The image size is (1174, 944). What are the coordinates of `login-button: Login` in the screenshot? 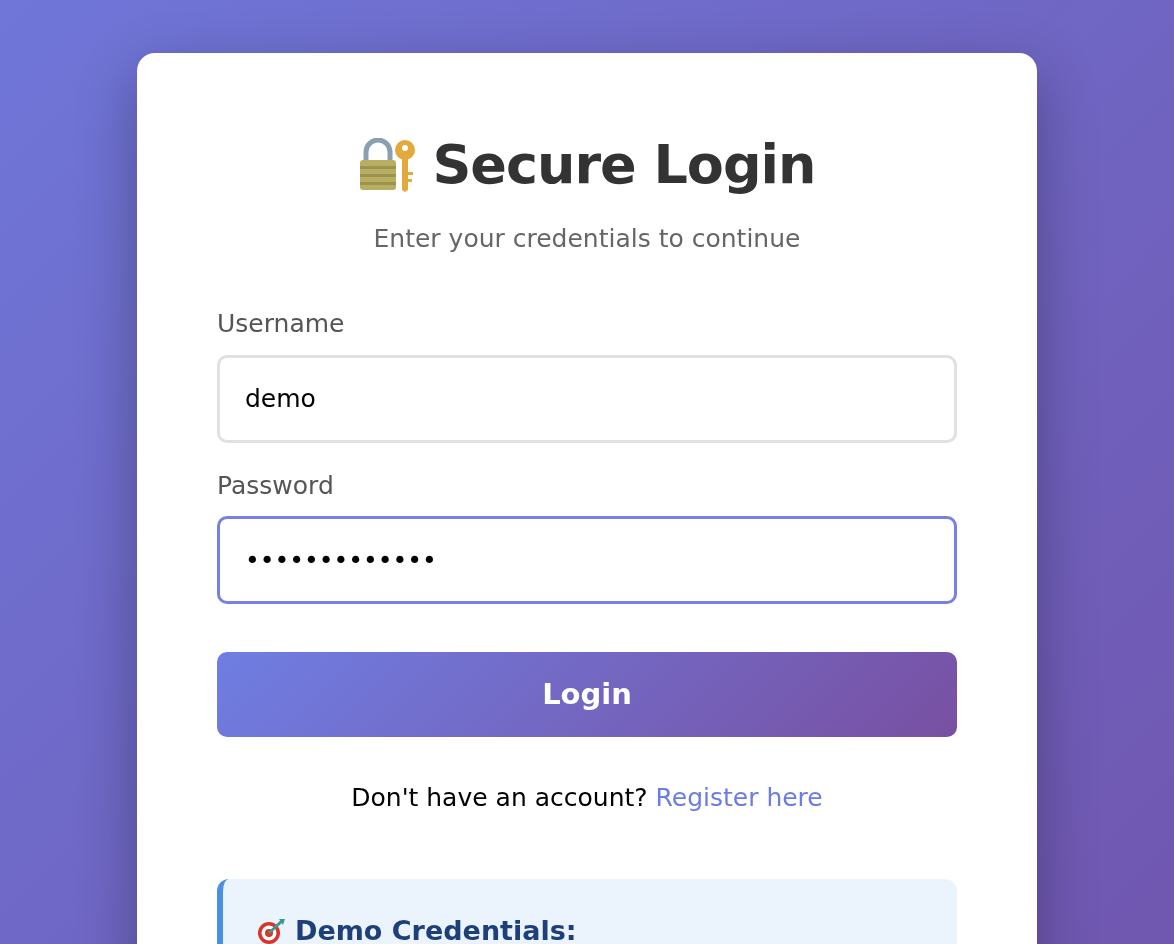 It's located at (587, 695).